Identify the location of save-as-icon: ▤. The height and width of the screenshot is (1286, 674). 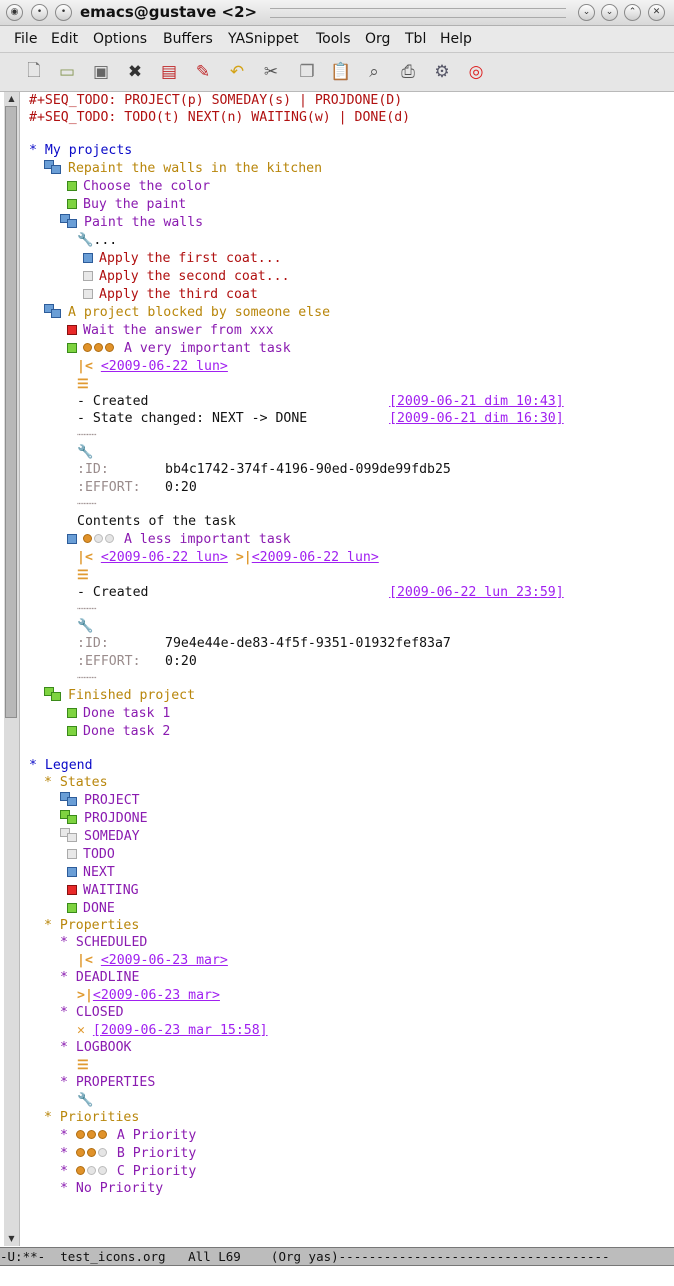
(169, 72).